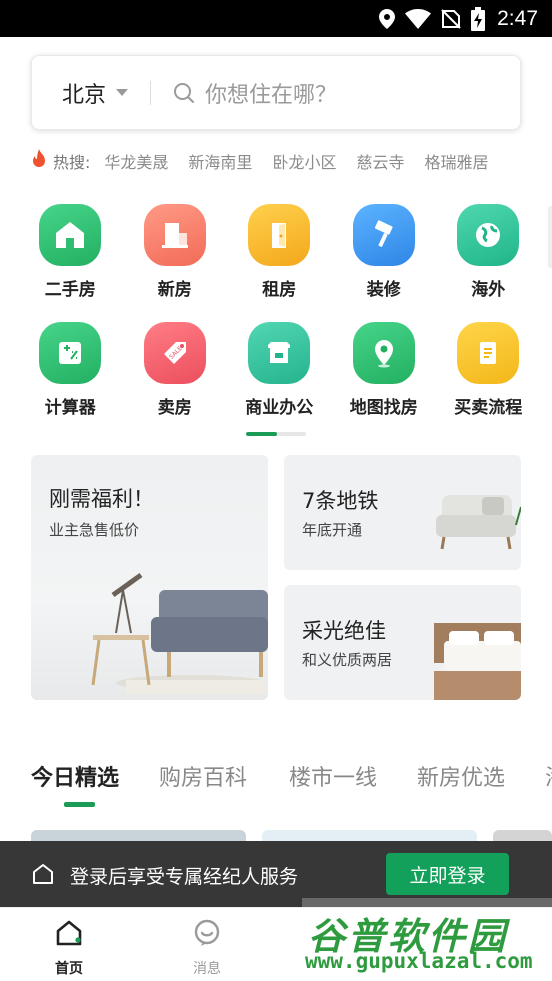 The height and width of the screenshot is (981, 552). What do you see at coordinates (70, 408) in the screenshot?
I see `category-label: 计算器` at bounding box center [70, 408].